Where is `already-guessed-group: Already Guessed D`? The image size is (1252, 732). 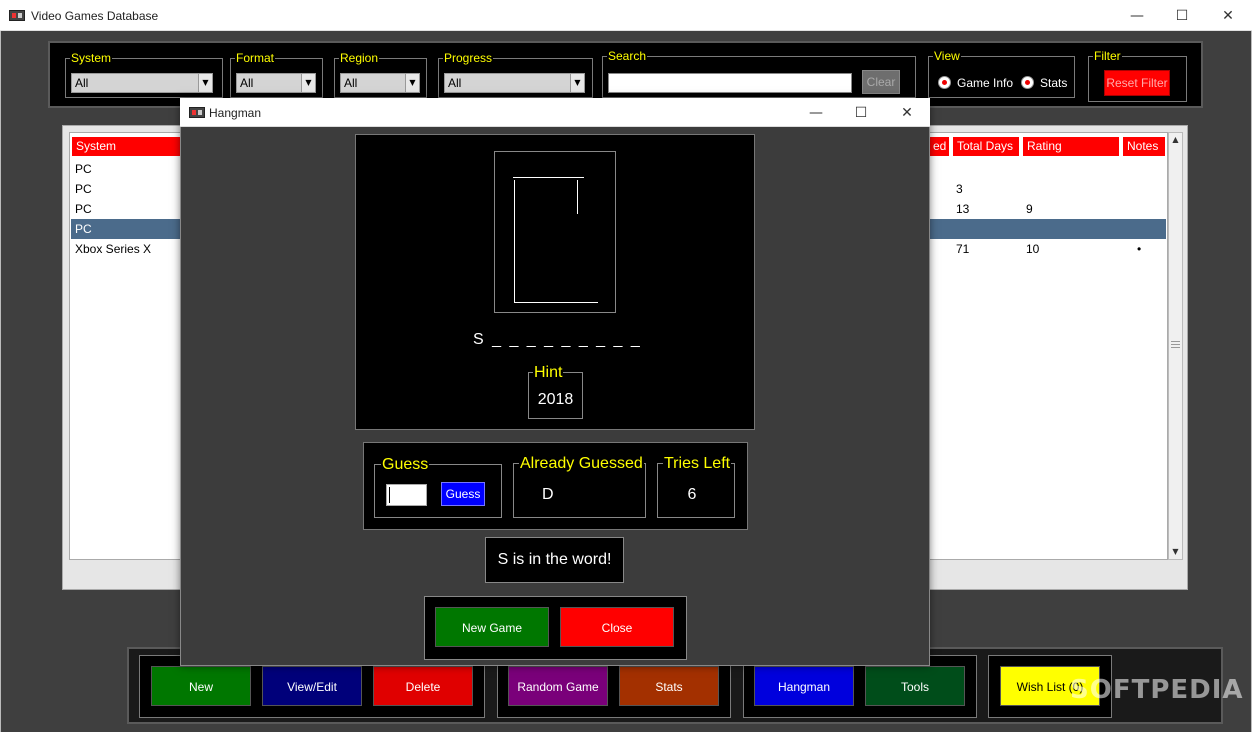 already-guessed-group: Already Guessed D is located at coordinates (579, 486).